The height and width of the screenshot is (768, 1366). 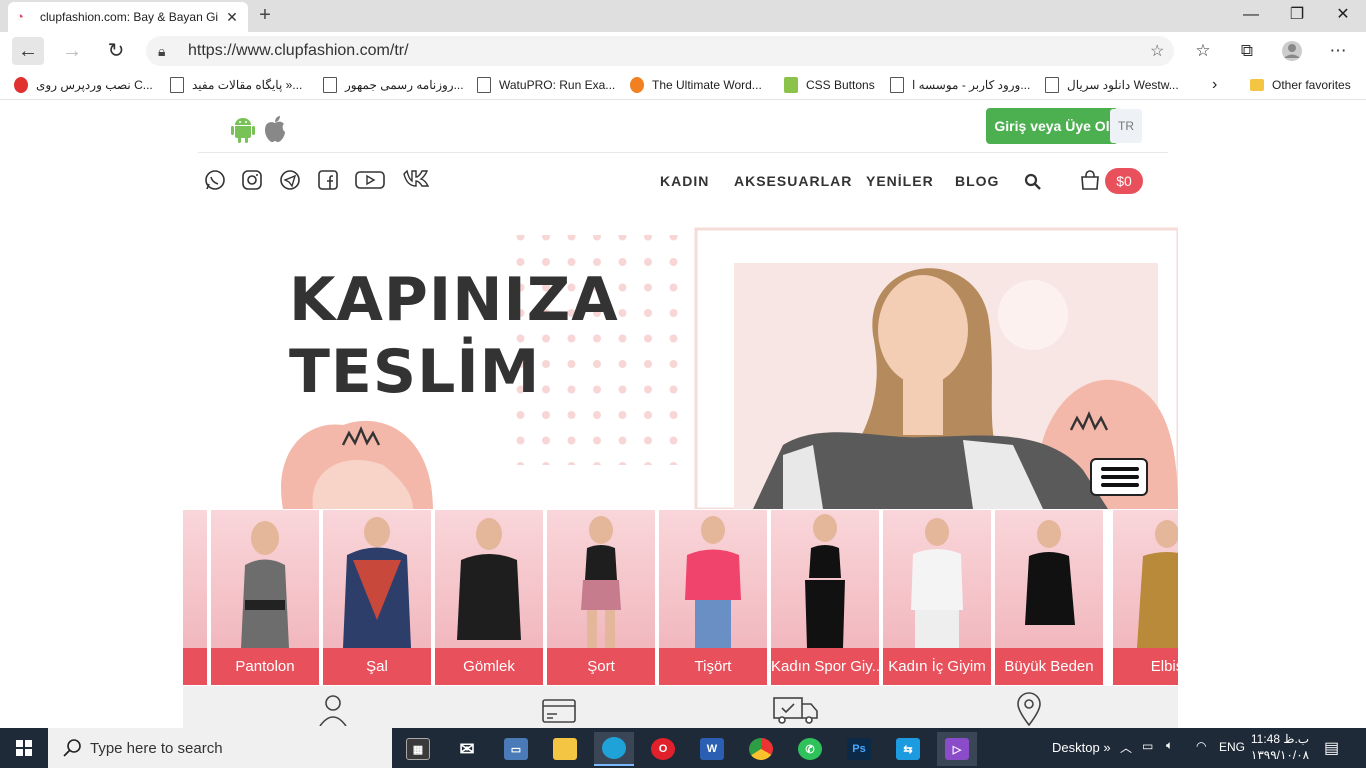 What do you see at coordinates (614, 749) in the screenshot?
I see `edge-browser-icon` at bounding box center [614, 749].